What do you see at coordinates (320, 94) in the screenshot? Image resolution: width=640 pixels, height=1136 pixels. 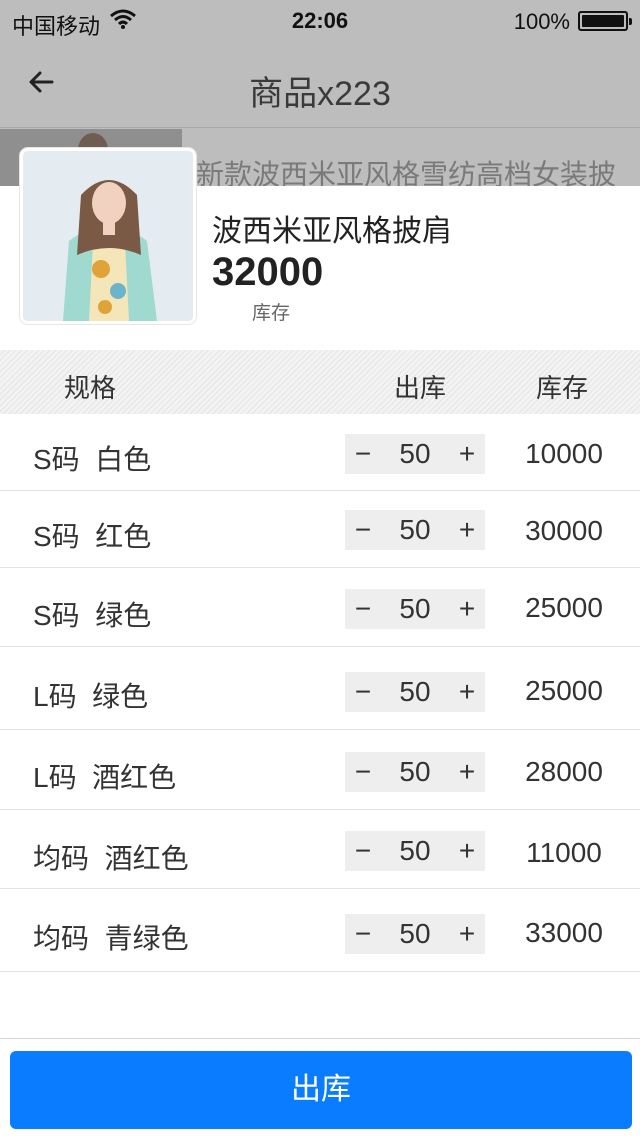 I see `page-title: 商品x223` at bounding box center [320, 94].